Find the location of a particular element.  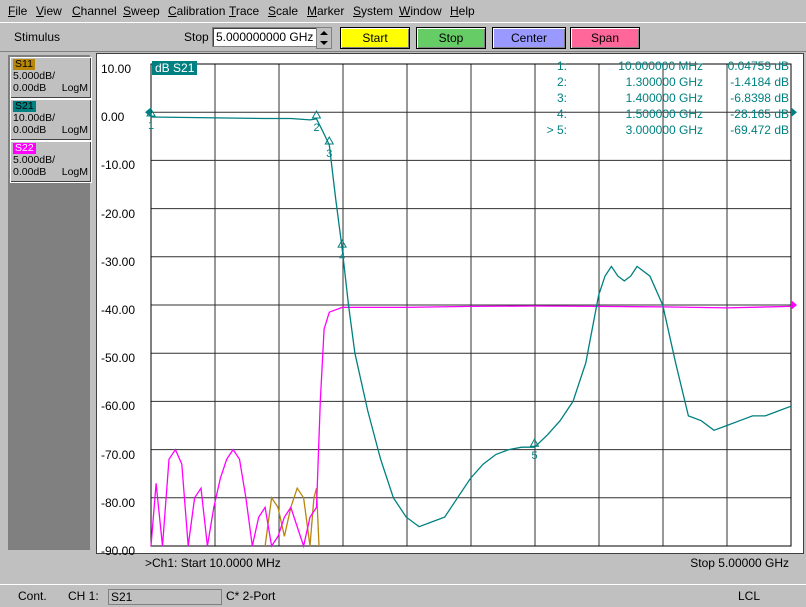

y-tick-label: -70.00 is located at coordinates (118, 454).